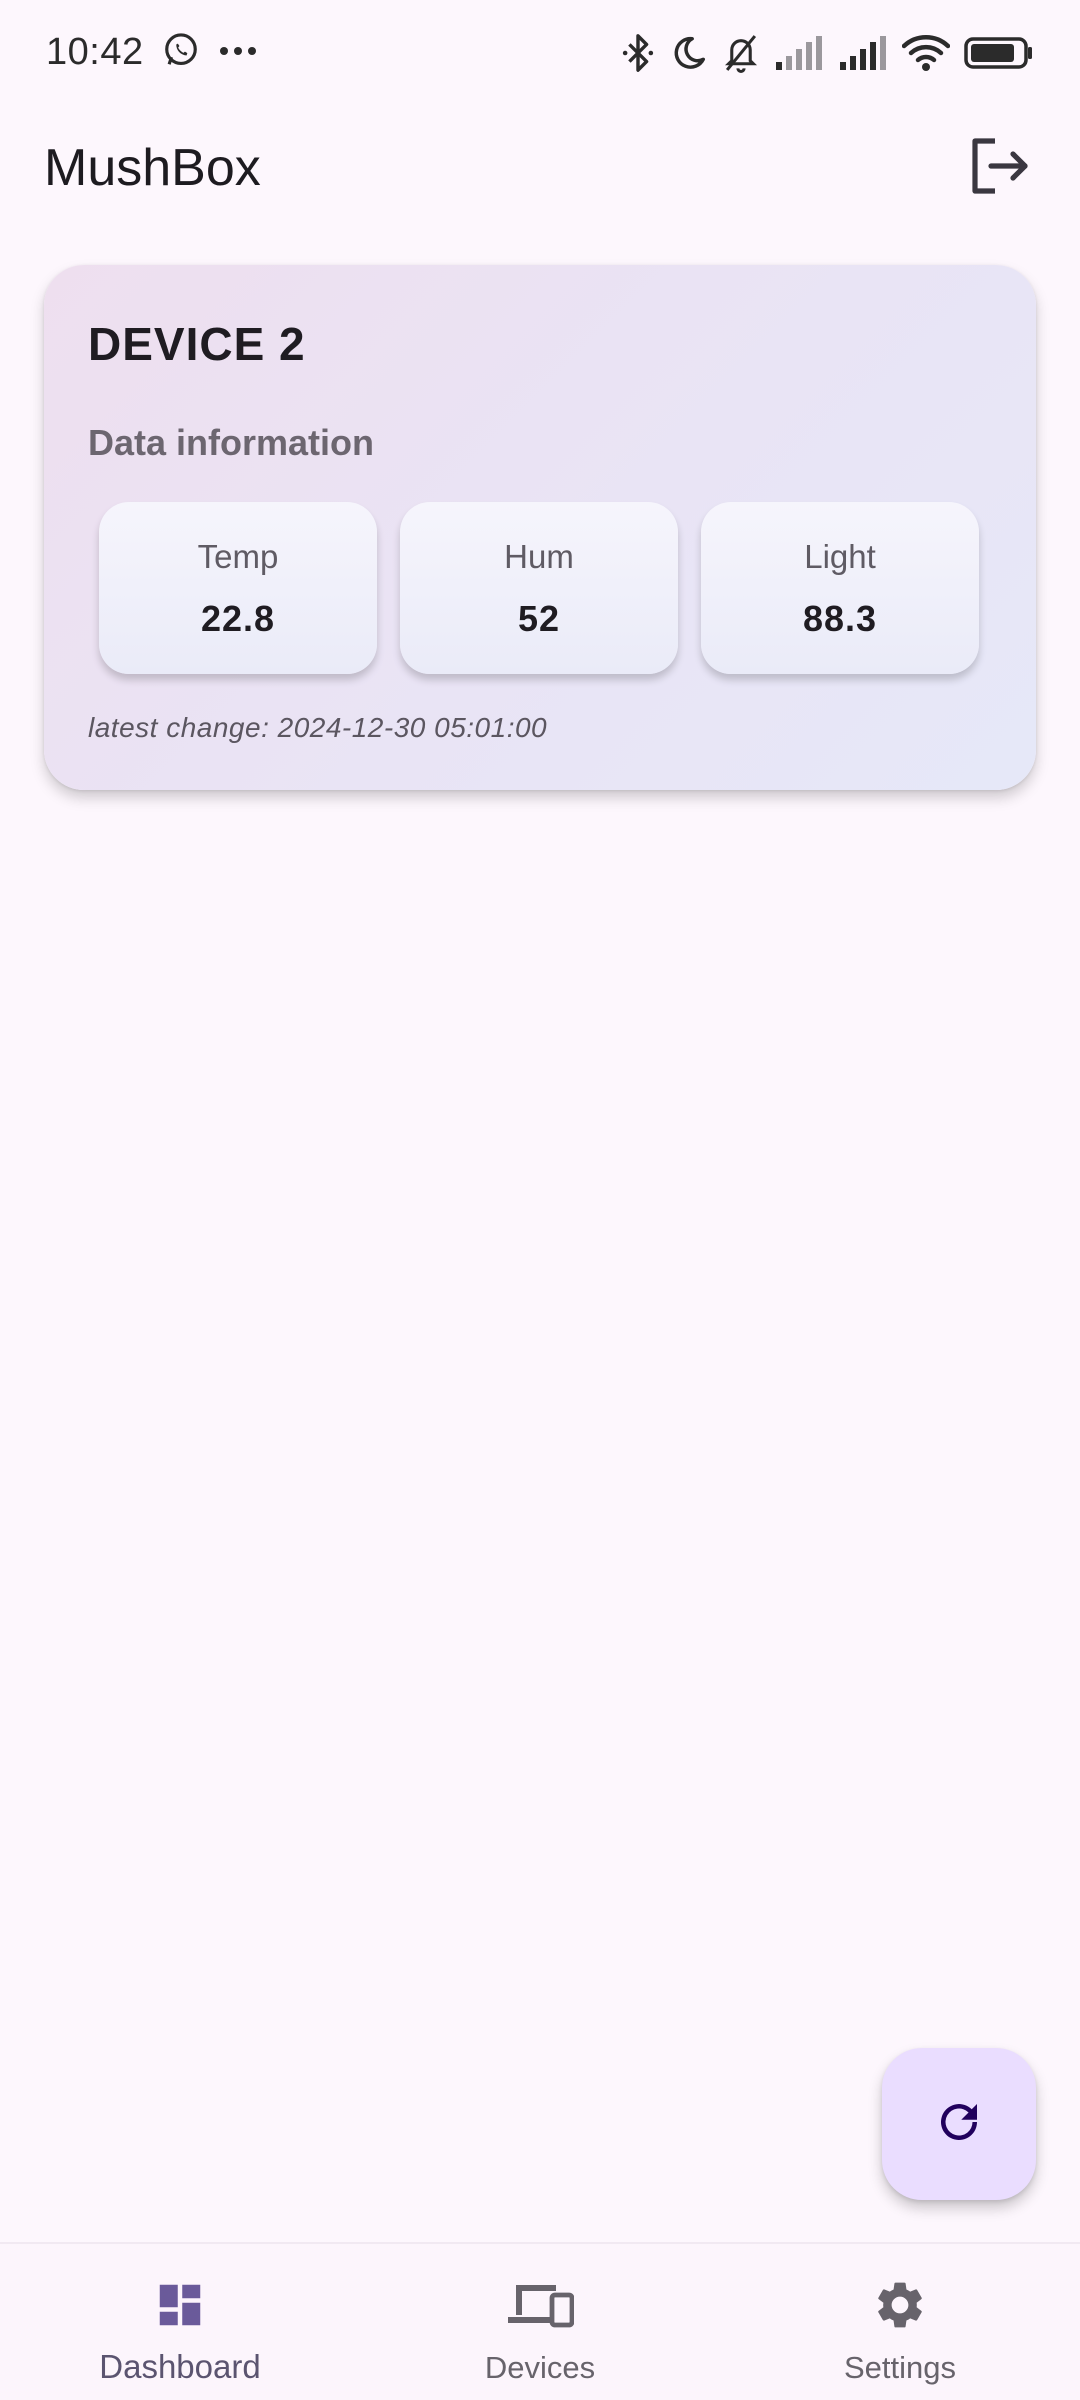 This screenshot has height=2400, width=1080. I want to click on logout-icon, so click(1000, 168).